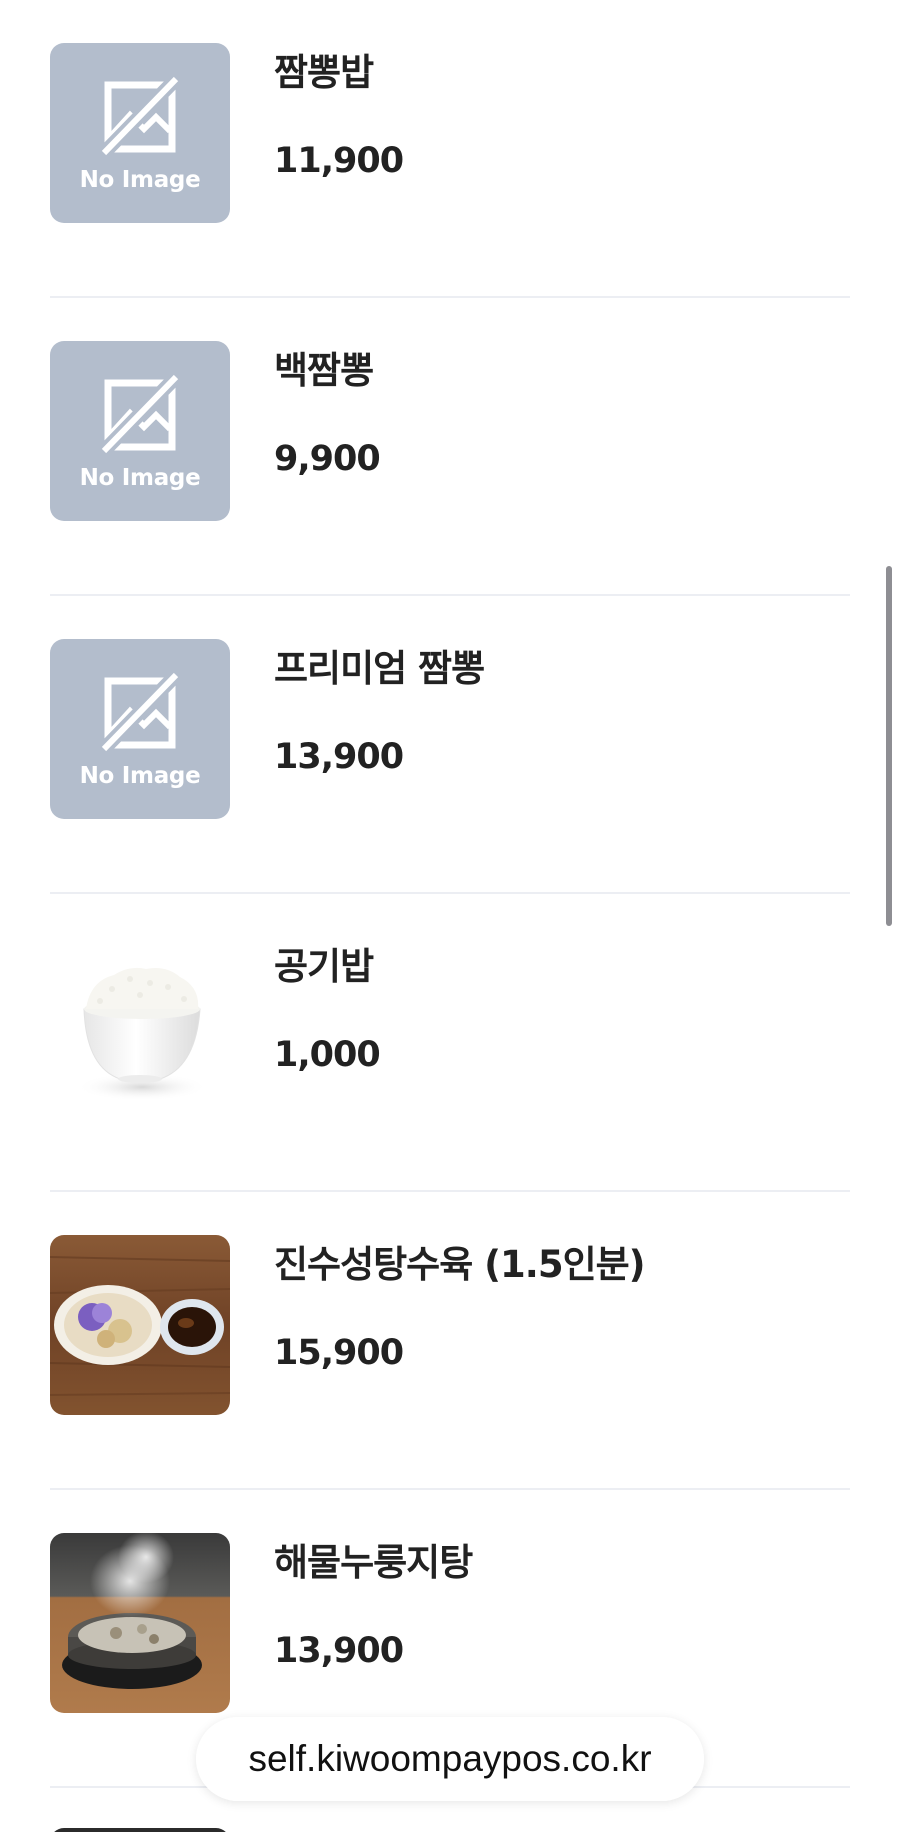 The image size is (900, 1832). Describe the element at coordinates (450, 745) in the screenshot. I see `menu-item: No Image 프리미엄 짬뽕 13,900` at that location.